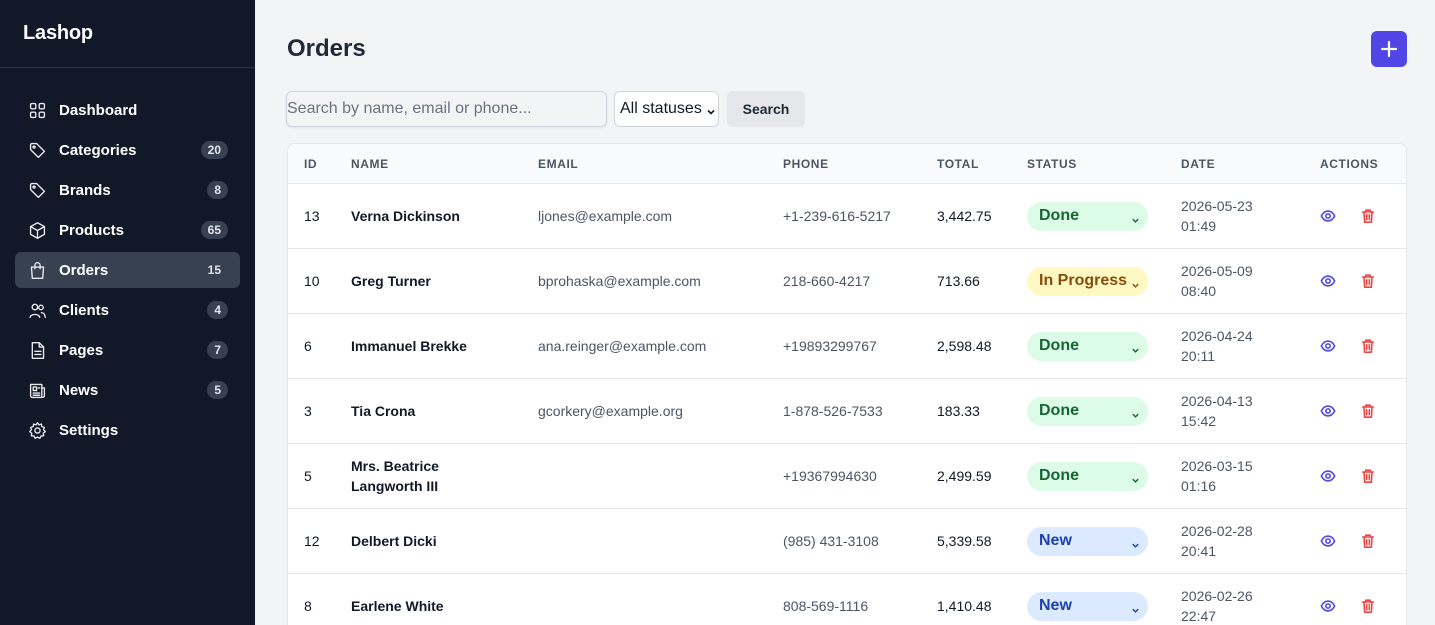 Image resolution: width=1435 pixels, height=625 pixels. Describe the element at coordinates (558, 164) in the screenshot. I see `column-header-email: EMAIL` at that location.